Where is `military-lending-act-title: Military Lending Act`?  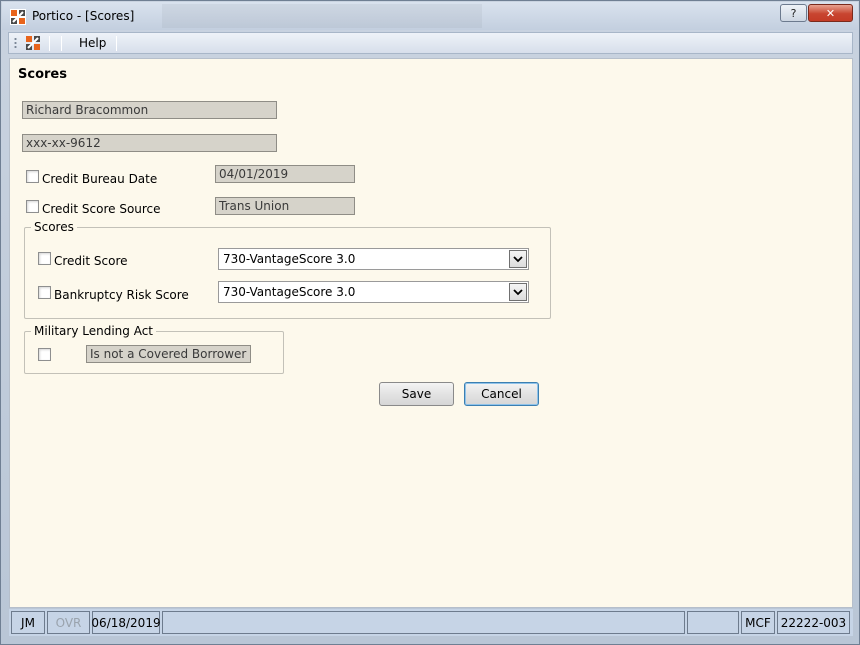
military-lending-act-title: Military Lending Act is located at coordinates (94, 331).